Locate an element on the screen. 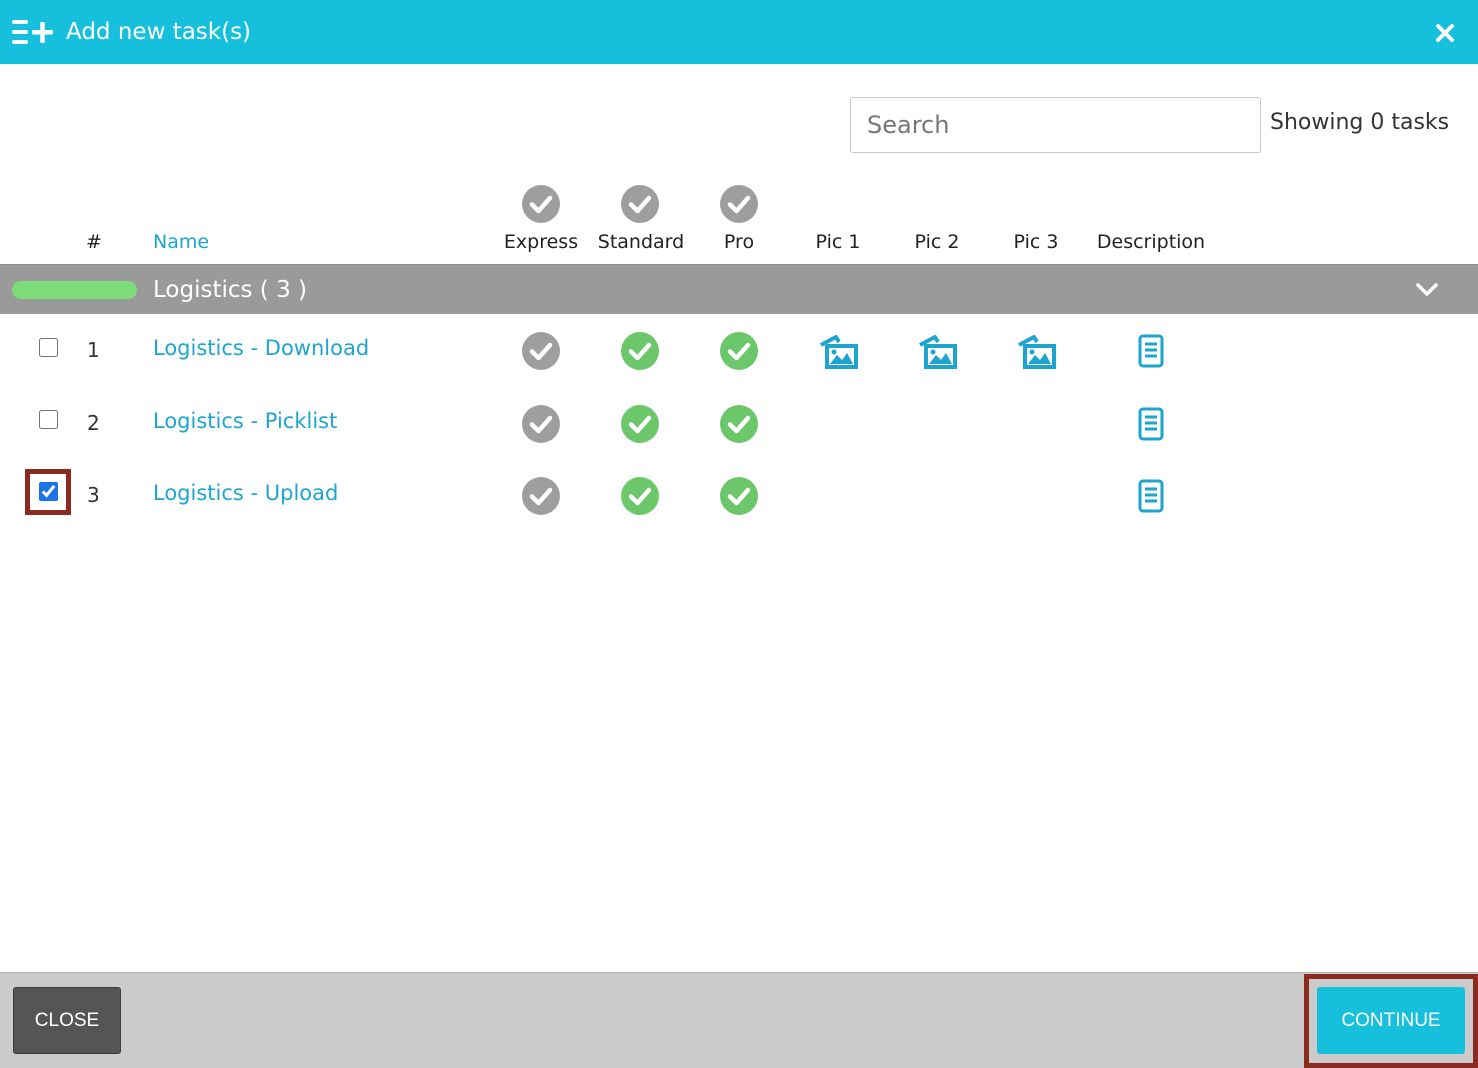  dialog-title: Add new task(s) is located at coordinates (159, 32).